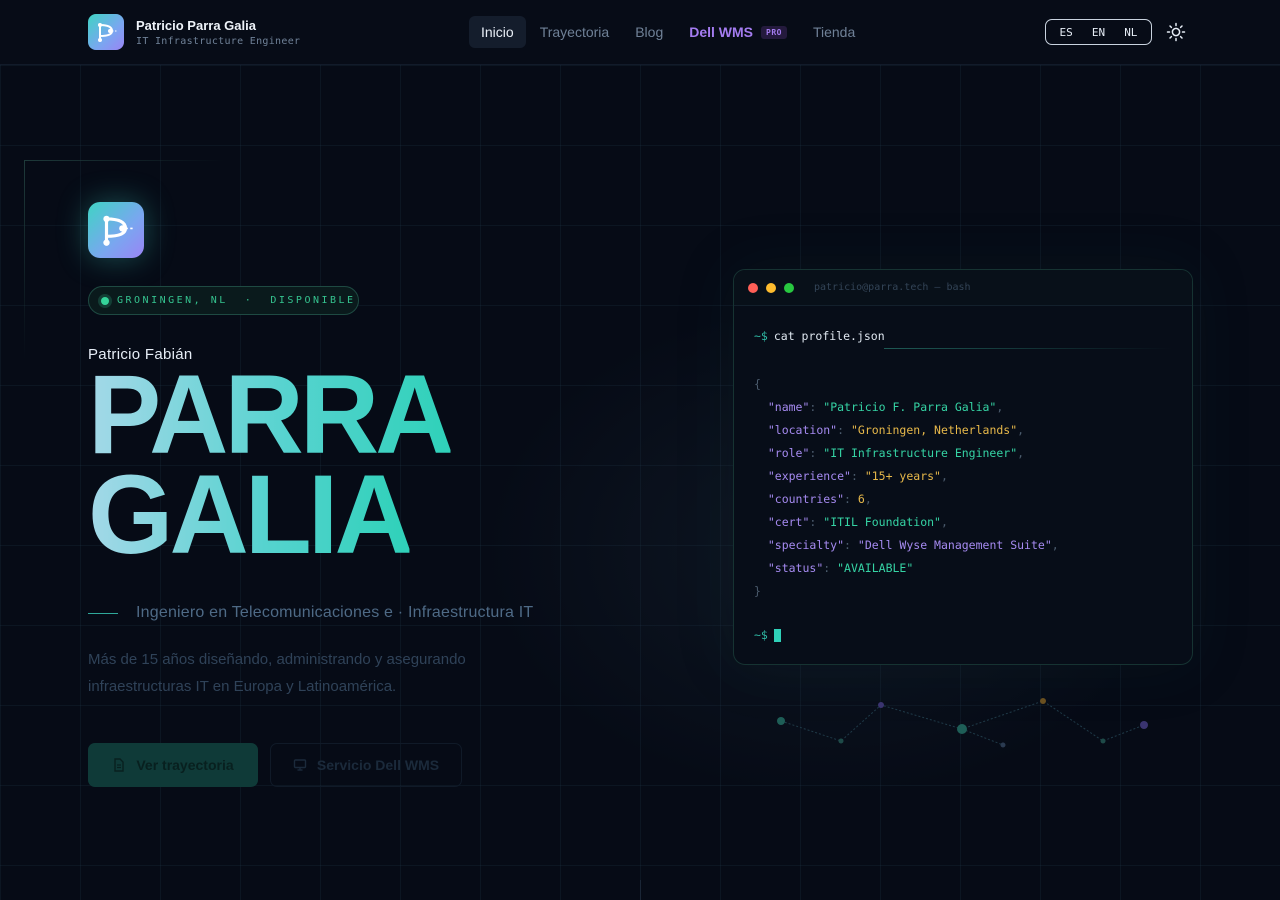 Image resolution: width=1280 pixels, height=900 pixels. I want to click on network-graph-decoration, so click(962, 723).